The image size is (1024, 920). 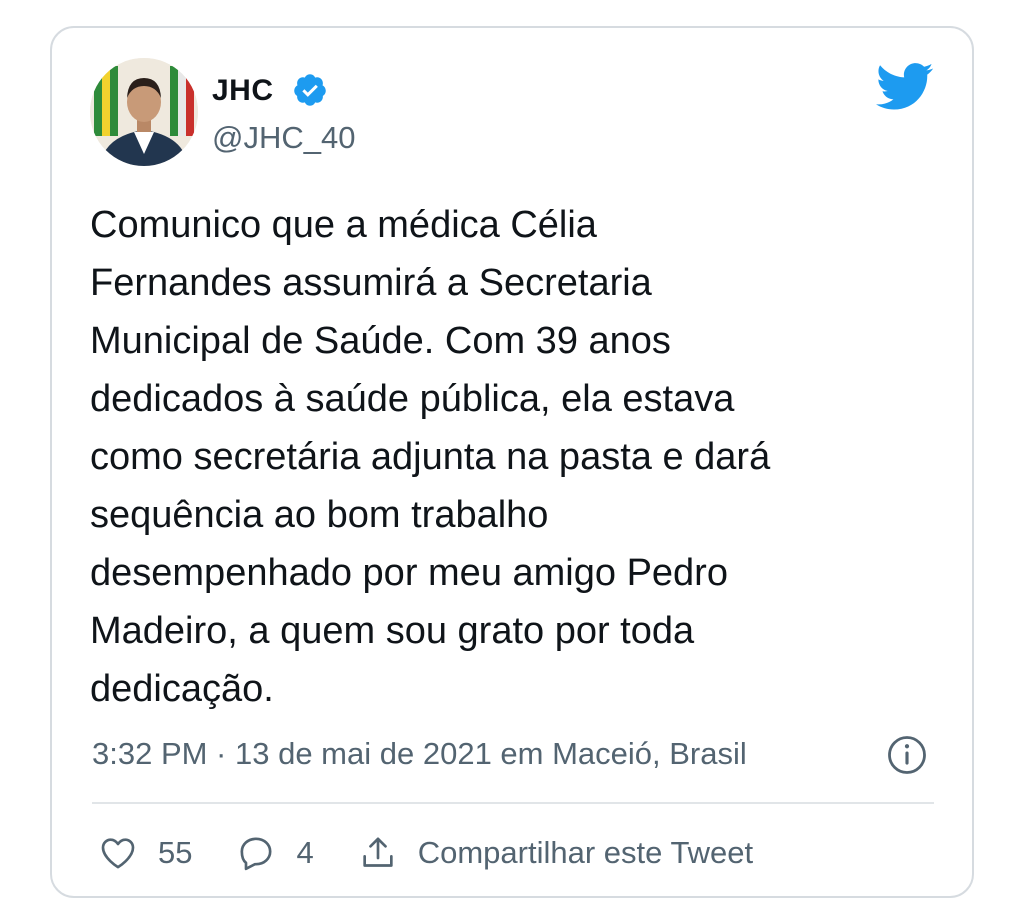 What do you see at coordinates (175, 852) in the screenshot?
I see `like-count: 55` at bounding box center [175, 852].